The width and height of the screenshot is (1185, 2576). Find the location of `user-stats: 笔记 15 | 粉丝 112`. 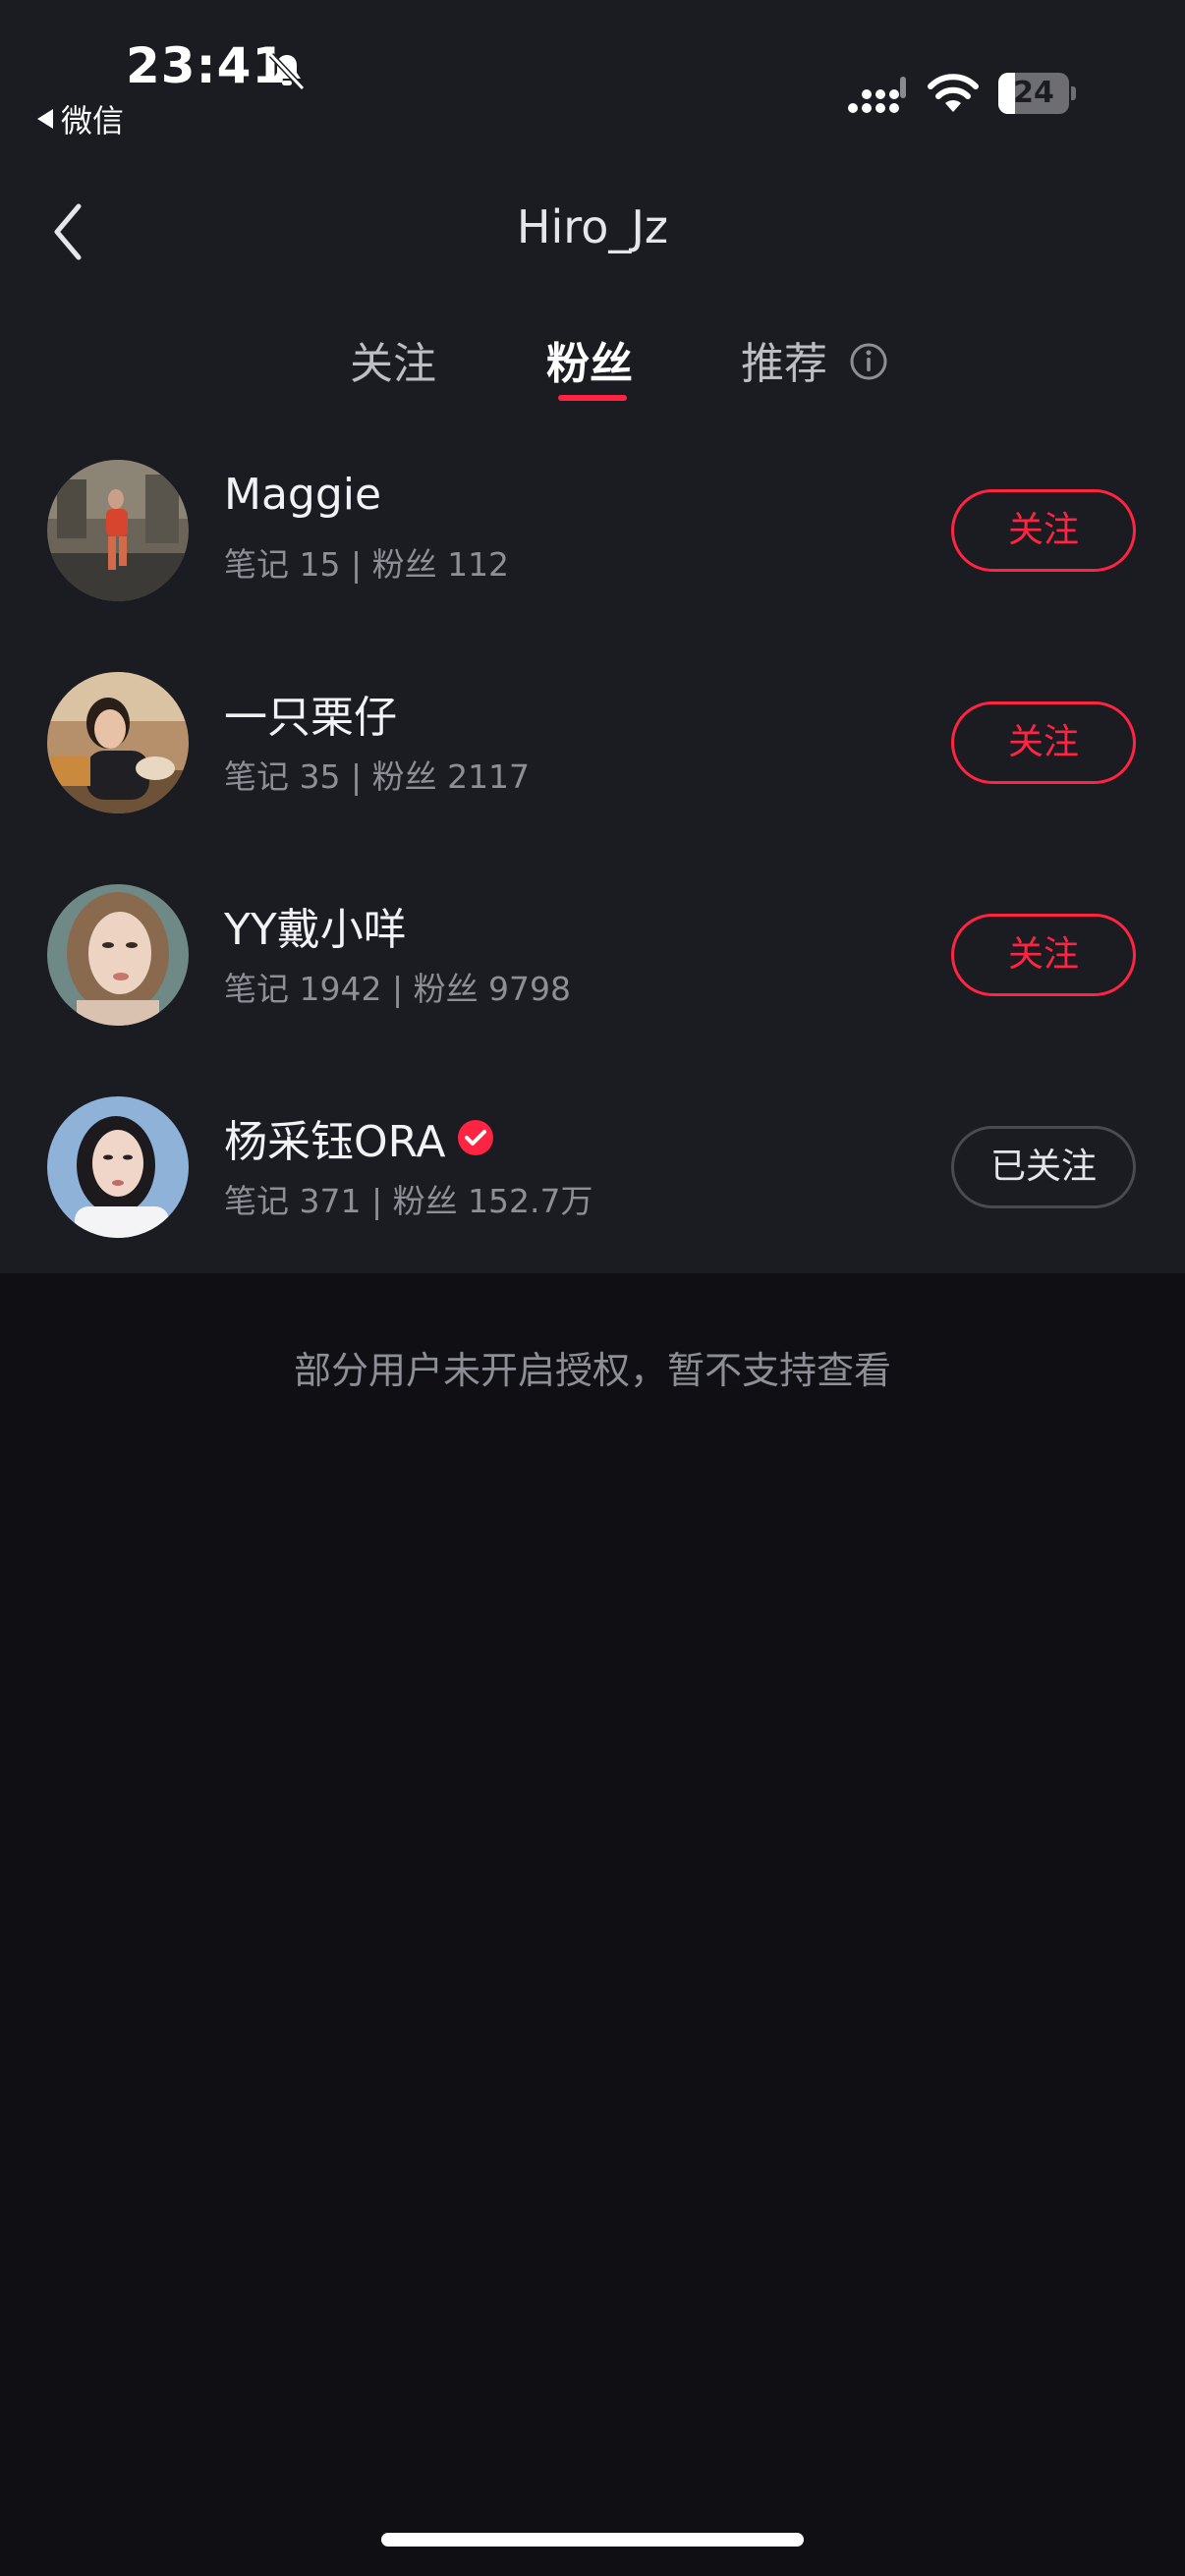

user-stats: 笔记 15 | 粉丝 112 is located at coordinates (367, 564).